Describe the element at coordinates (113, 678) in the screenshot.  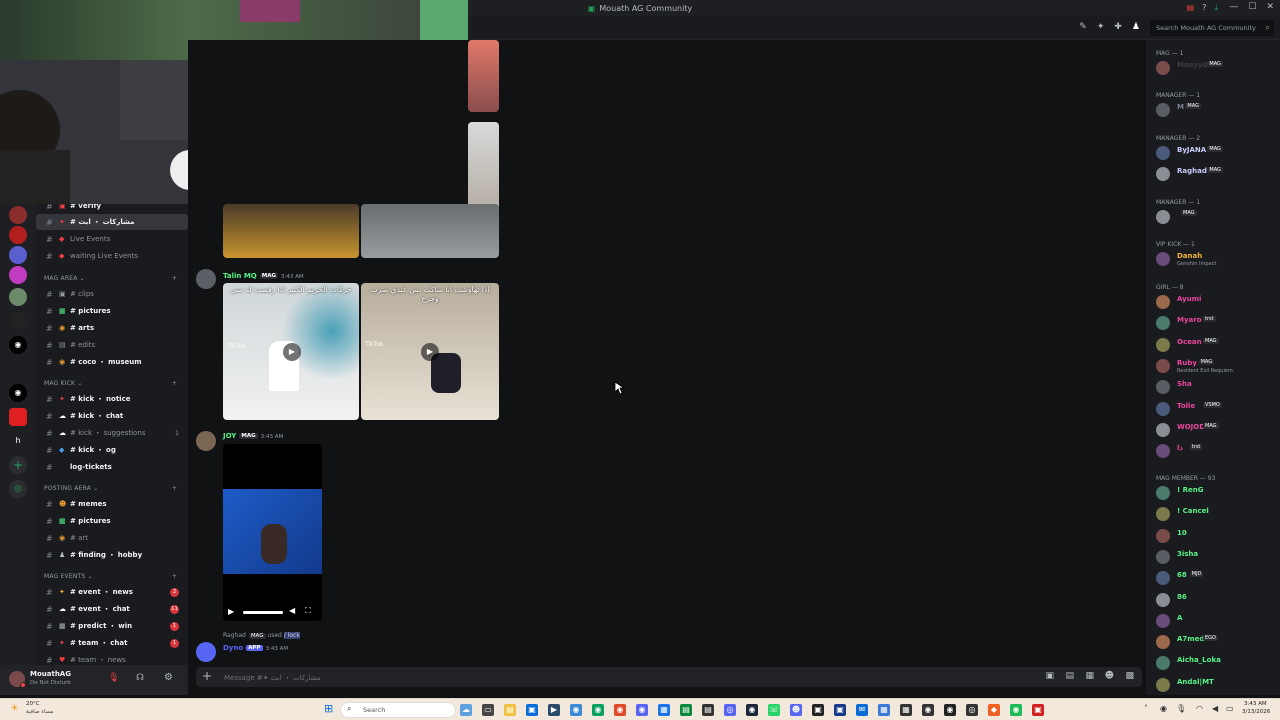
I see `mute-mic-icon: 🎙` at that location.